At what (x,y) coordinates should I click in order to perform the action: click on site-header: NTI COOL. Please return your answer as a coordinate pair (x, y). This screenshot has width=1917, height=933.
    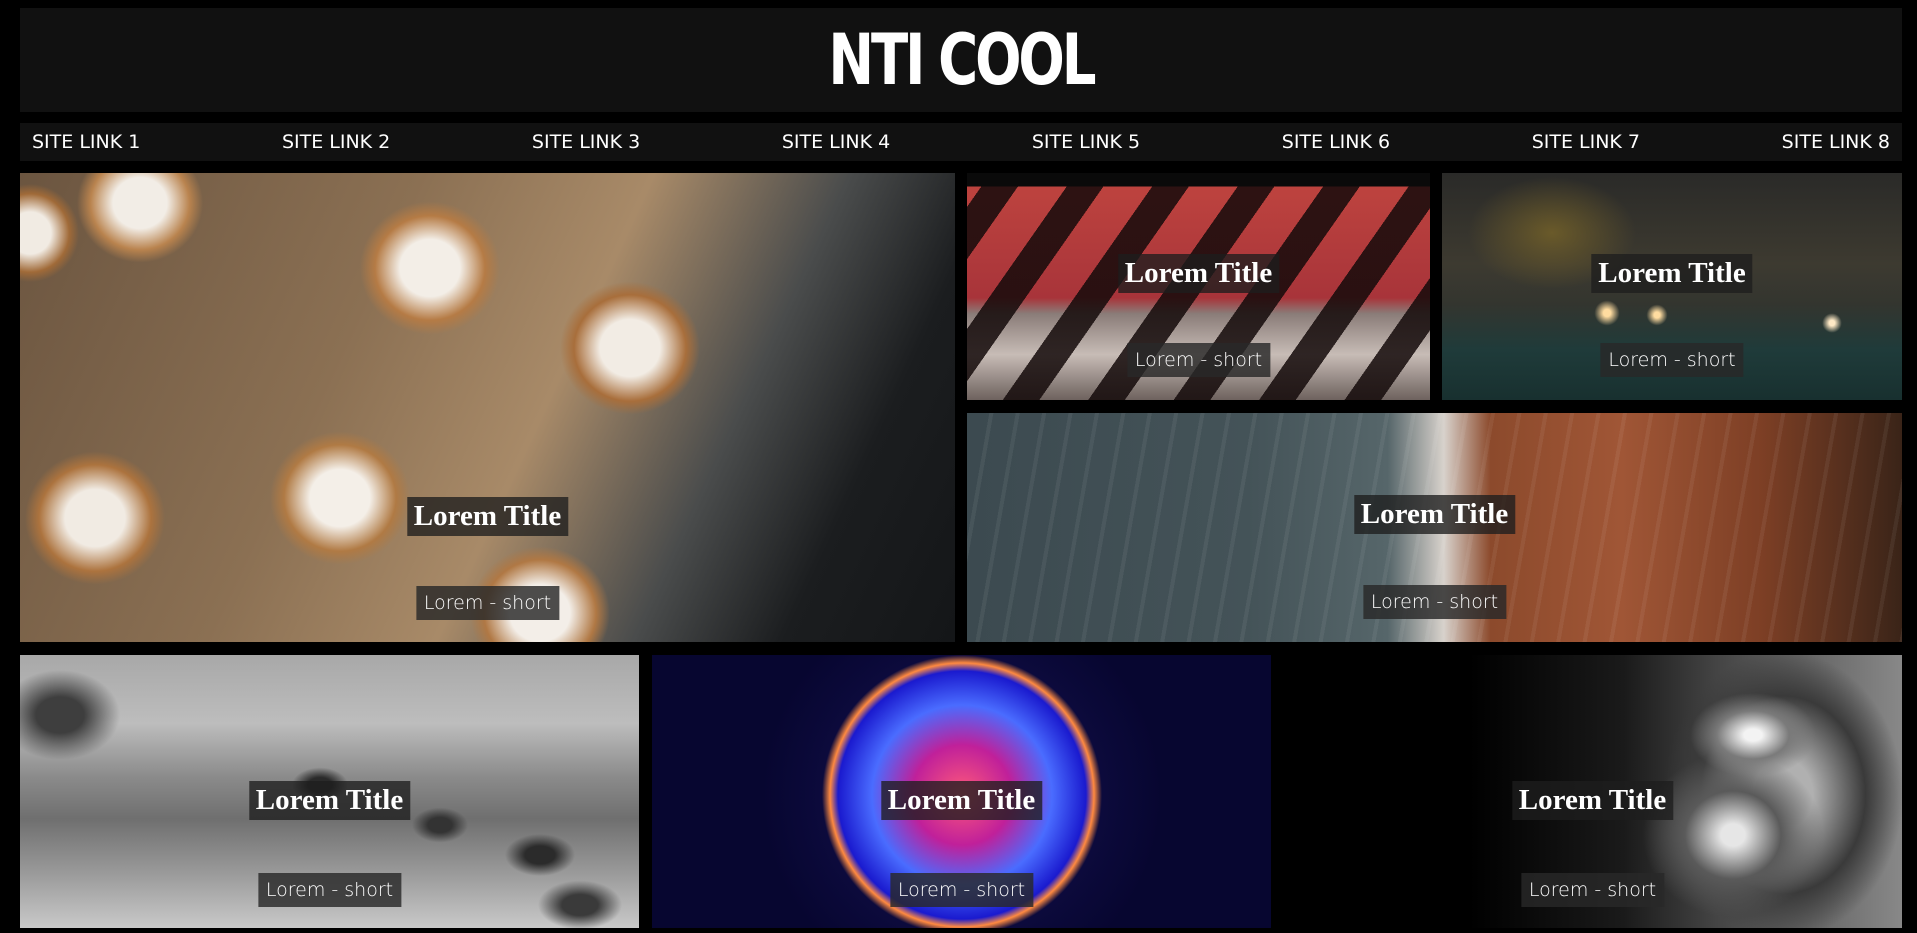
    Looking at the image, I should click on (961, 60).